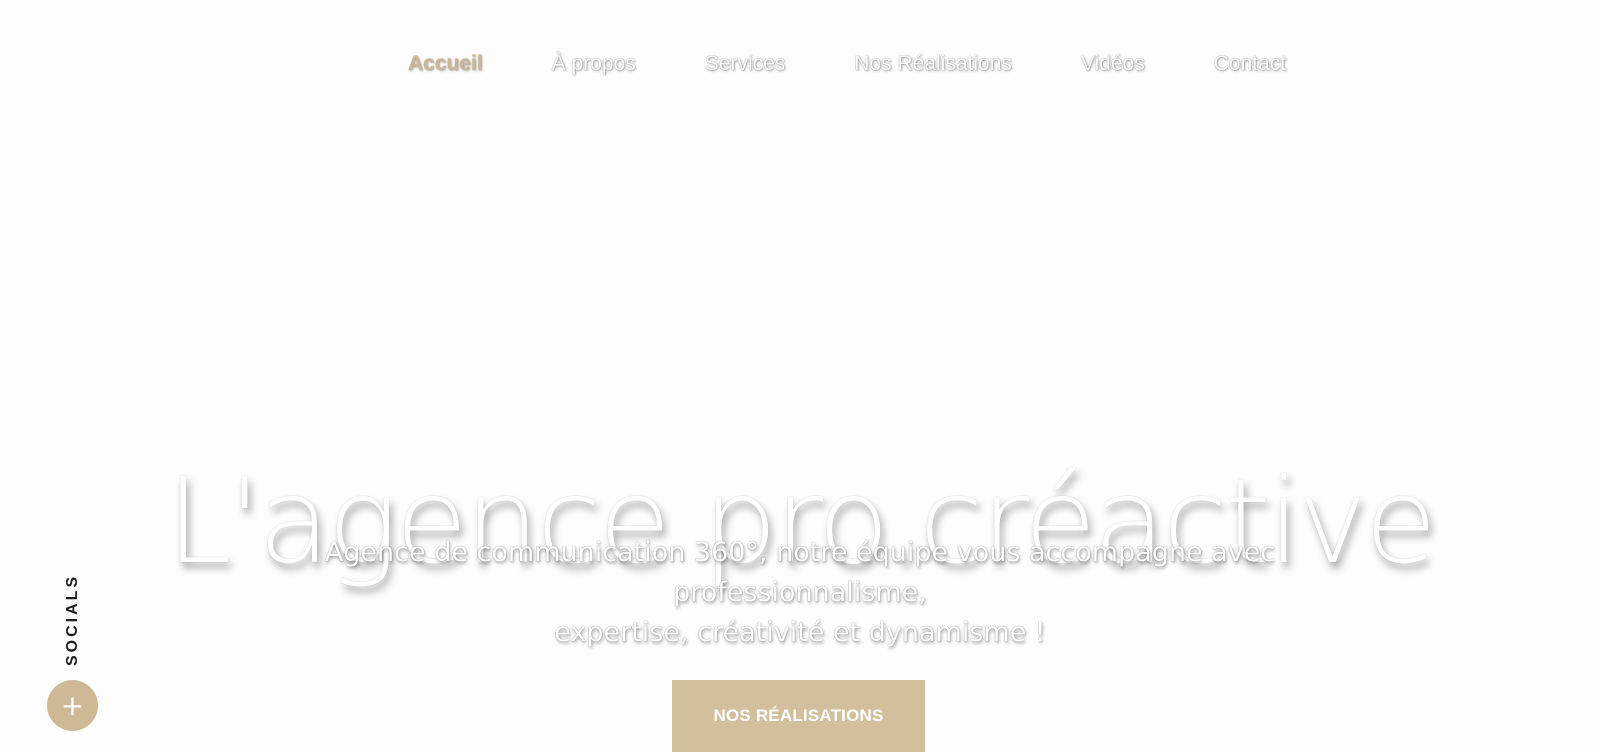  I want to click on socials-toggle-button: +, so click(72, 705).